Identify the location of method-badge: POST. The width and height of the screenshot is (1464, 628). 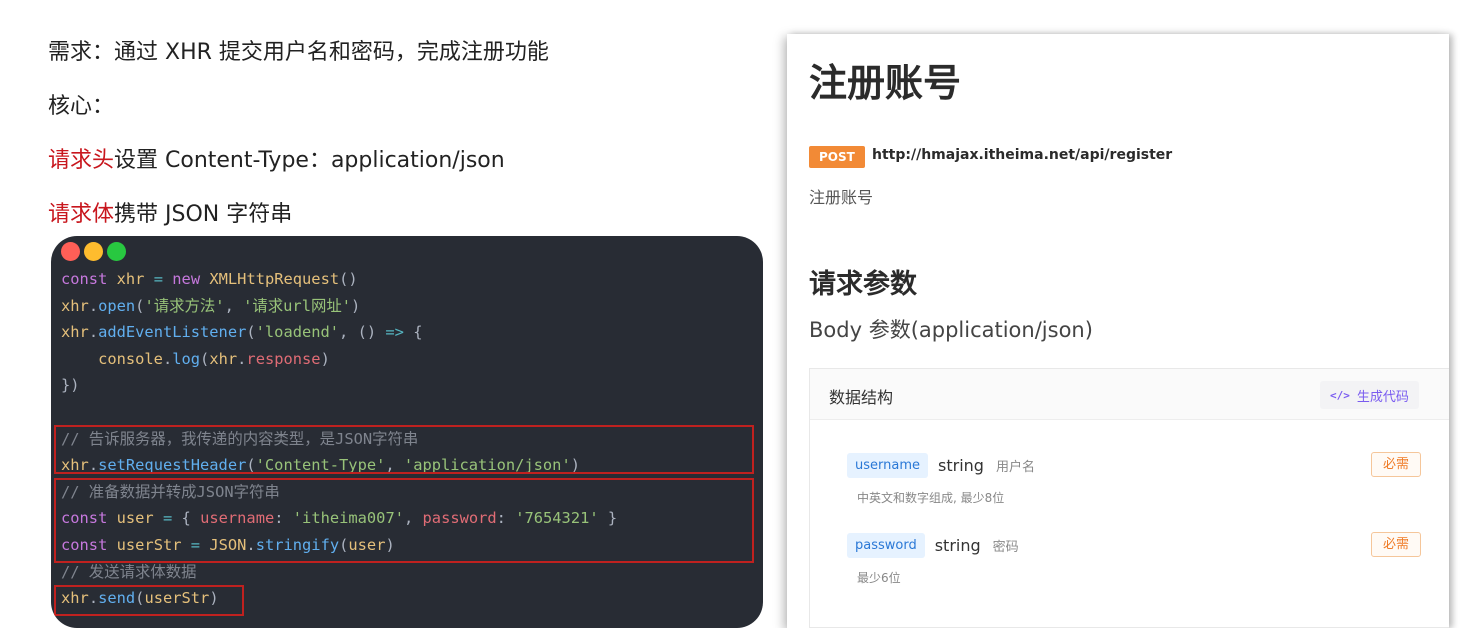
(837, 157).